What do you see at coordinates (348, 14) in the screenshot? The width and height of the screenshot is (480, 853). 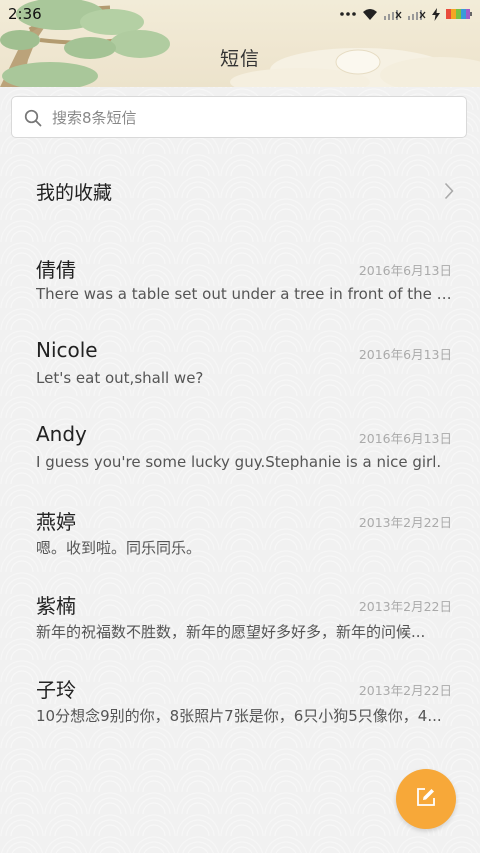 I see `more-dots-icon` at bounding box center [348, 14].